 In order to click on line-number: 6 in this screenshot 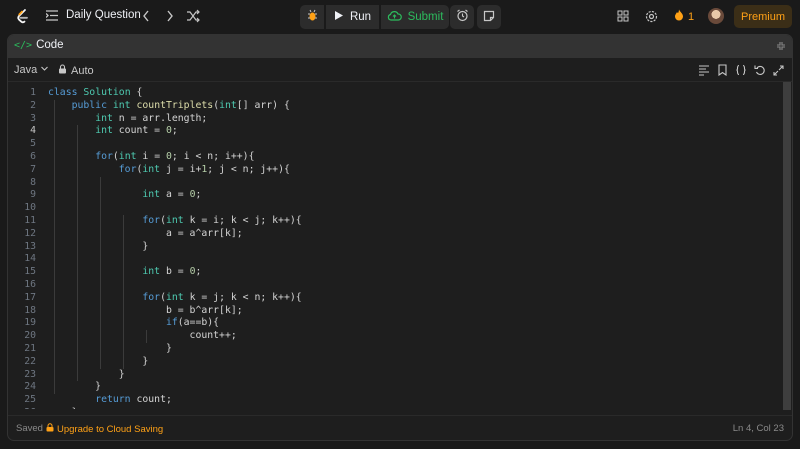, I will do `click(33, 156)`.